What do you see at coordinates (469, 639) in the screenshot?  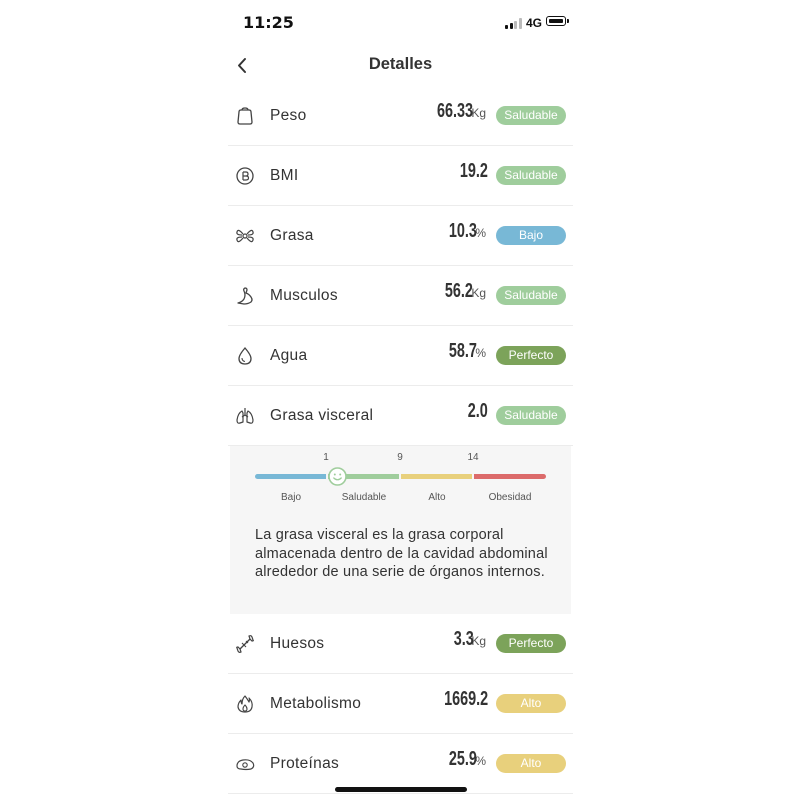 I see `metric-value: 3.3Kg` at bounding box center [469, 639].